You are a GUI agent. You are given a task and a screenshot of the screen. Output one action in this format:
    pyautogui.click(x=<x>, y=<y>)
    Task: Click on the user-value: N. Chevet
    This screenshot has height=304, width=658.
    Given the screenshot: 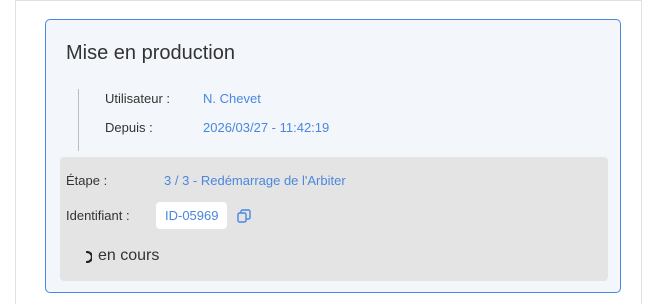 What is the action you would take?
    pyautogui.click(x=232, y=98)
    